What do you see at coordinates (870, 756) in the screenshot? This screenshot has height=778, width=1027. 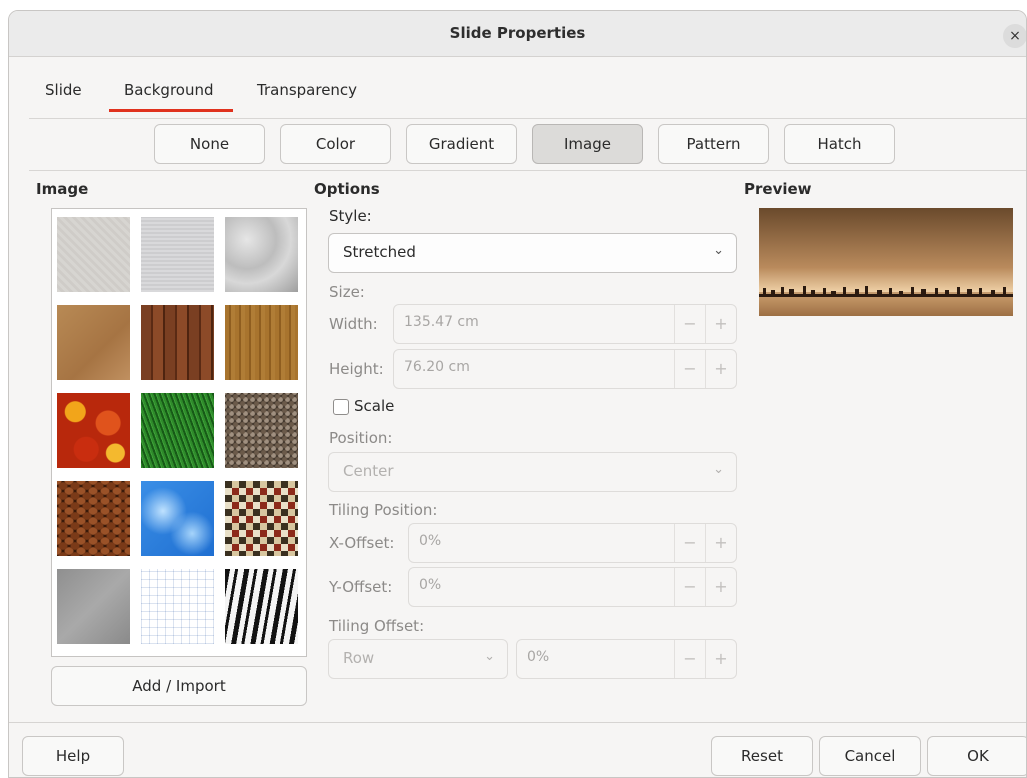 I see `cancel-button: Cancel` at bounding box center [870, 756].